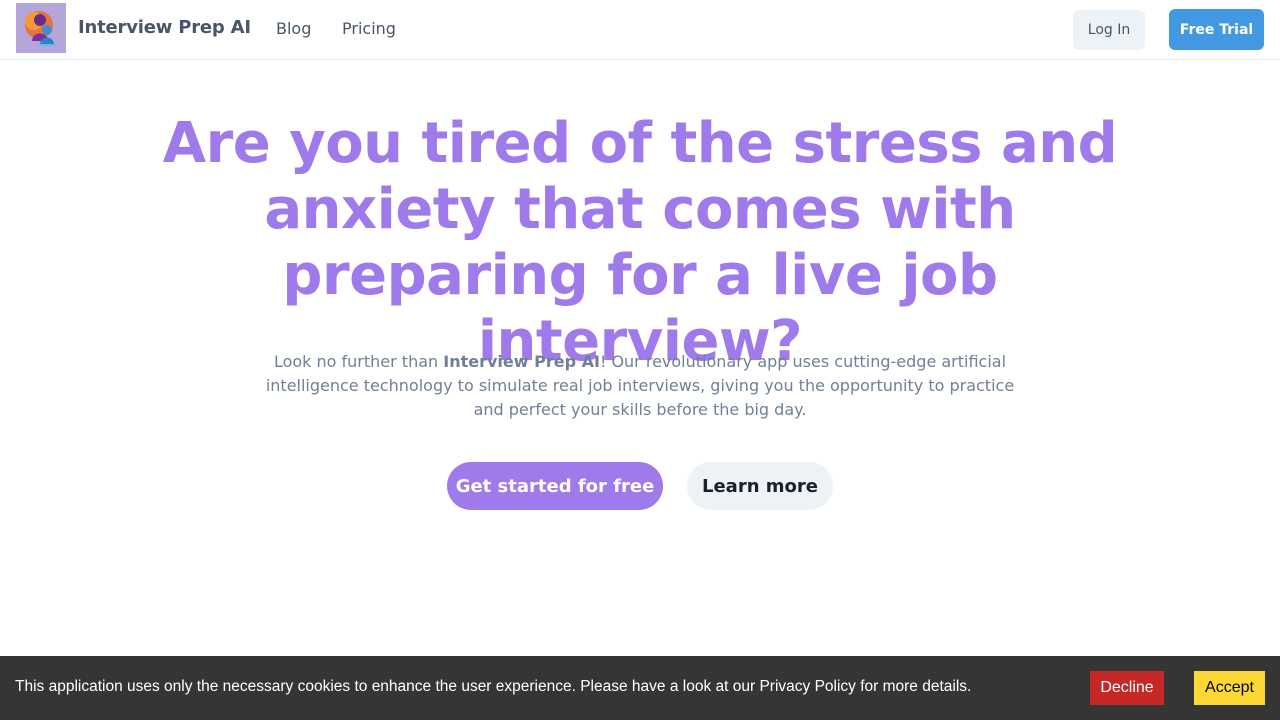  Describe the element at coordinates (1127, 688) in the screenshot. I see `decline-cookies-button: Decline` at that location.